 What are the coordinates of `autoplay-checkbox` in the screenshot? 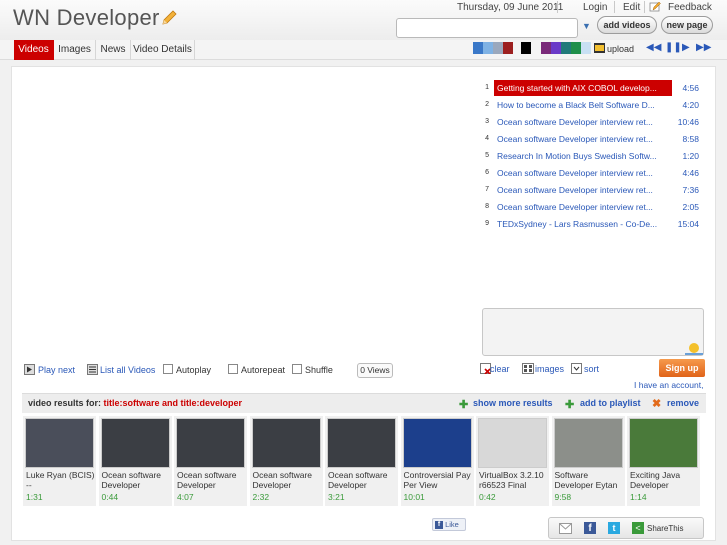 It's located at (168, 369).